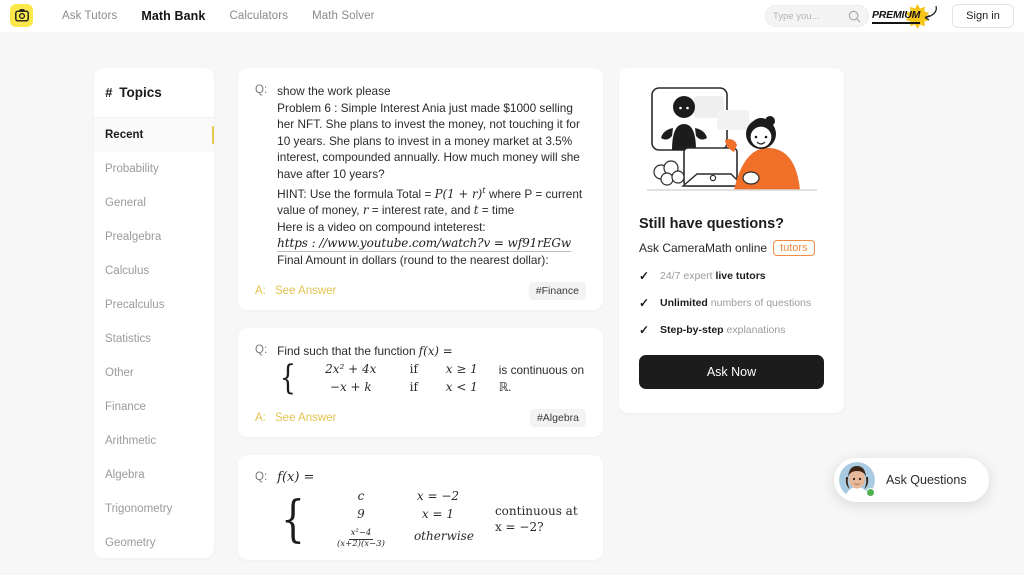 This screenshot has width=1024, height=575. Describe the element at coordinates (731, 372) in the screenshot. I see `ask-now-button: Ask Now` at that location.